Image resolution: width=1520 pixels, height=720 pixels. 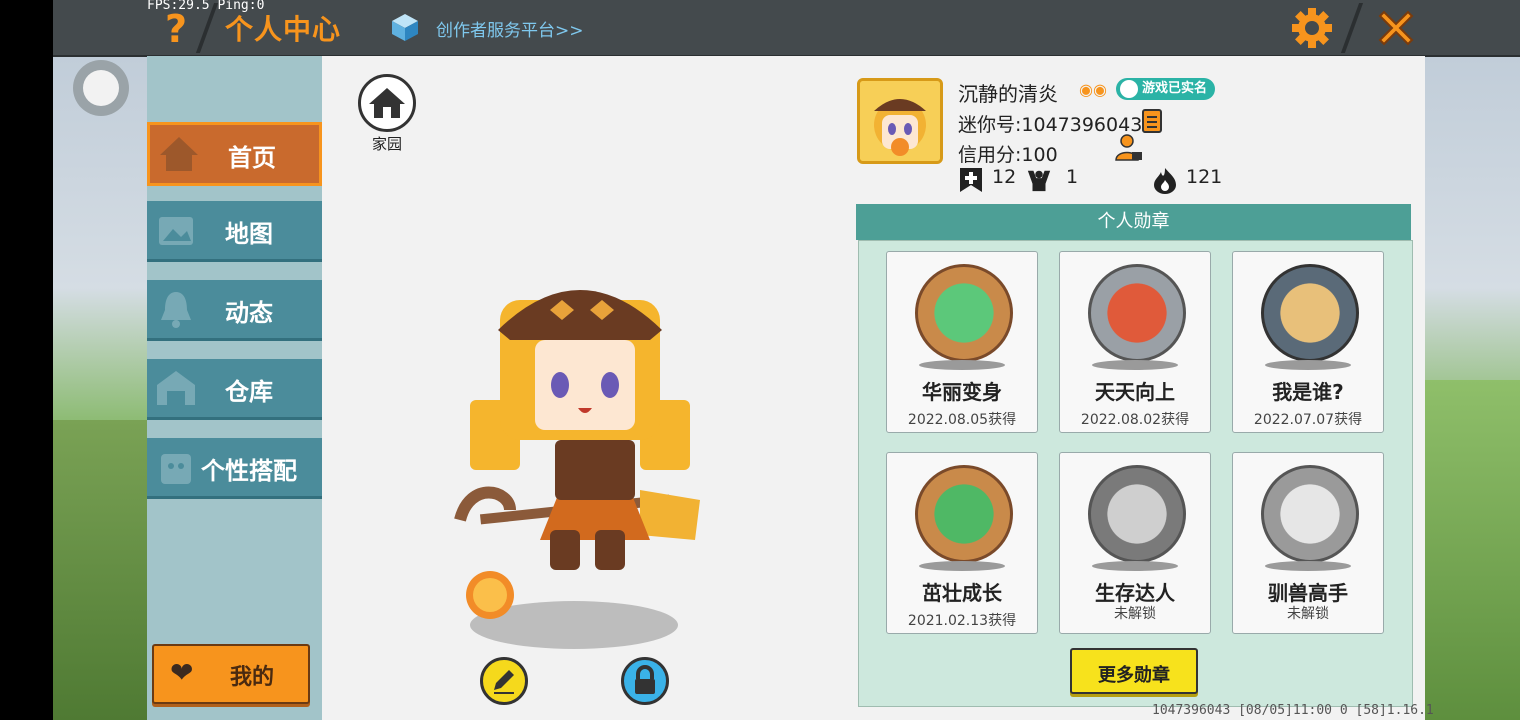 I want to click on badge-name: 天天向上, so click(x=1135, y=392).